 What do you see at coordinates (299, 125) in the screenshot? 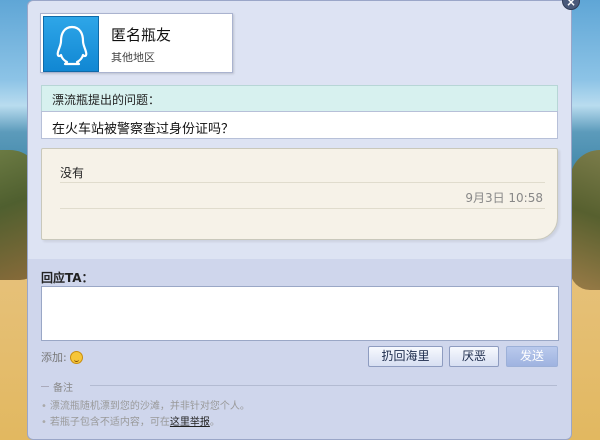
I see `question-text: 在火车站被警察查过身份证吗？` at bounding box center [299, 125].